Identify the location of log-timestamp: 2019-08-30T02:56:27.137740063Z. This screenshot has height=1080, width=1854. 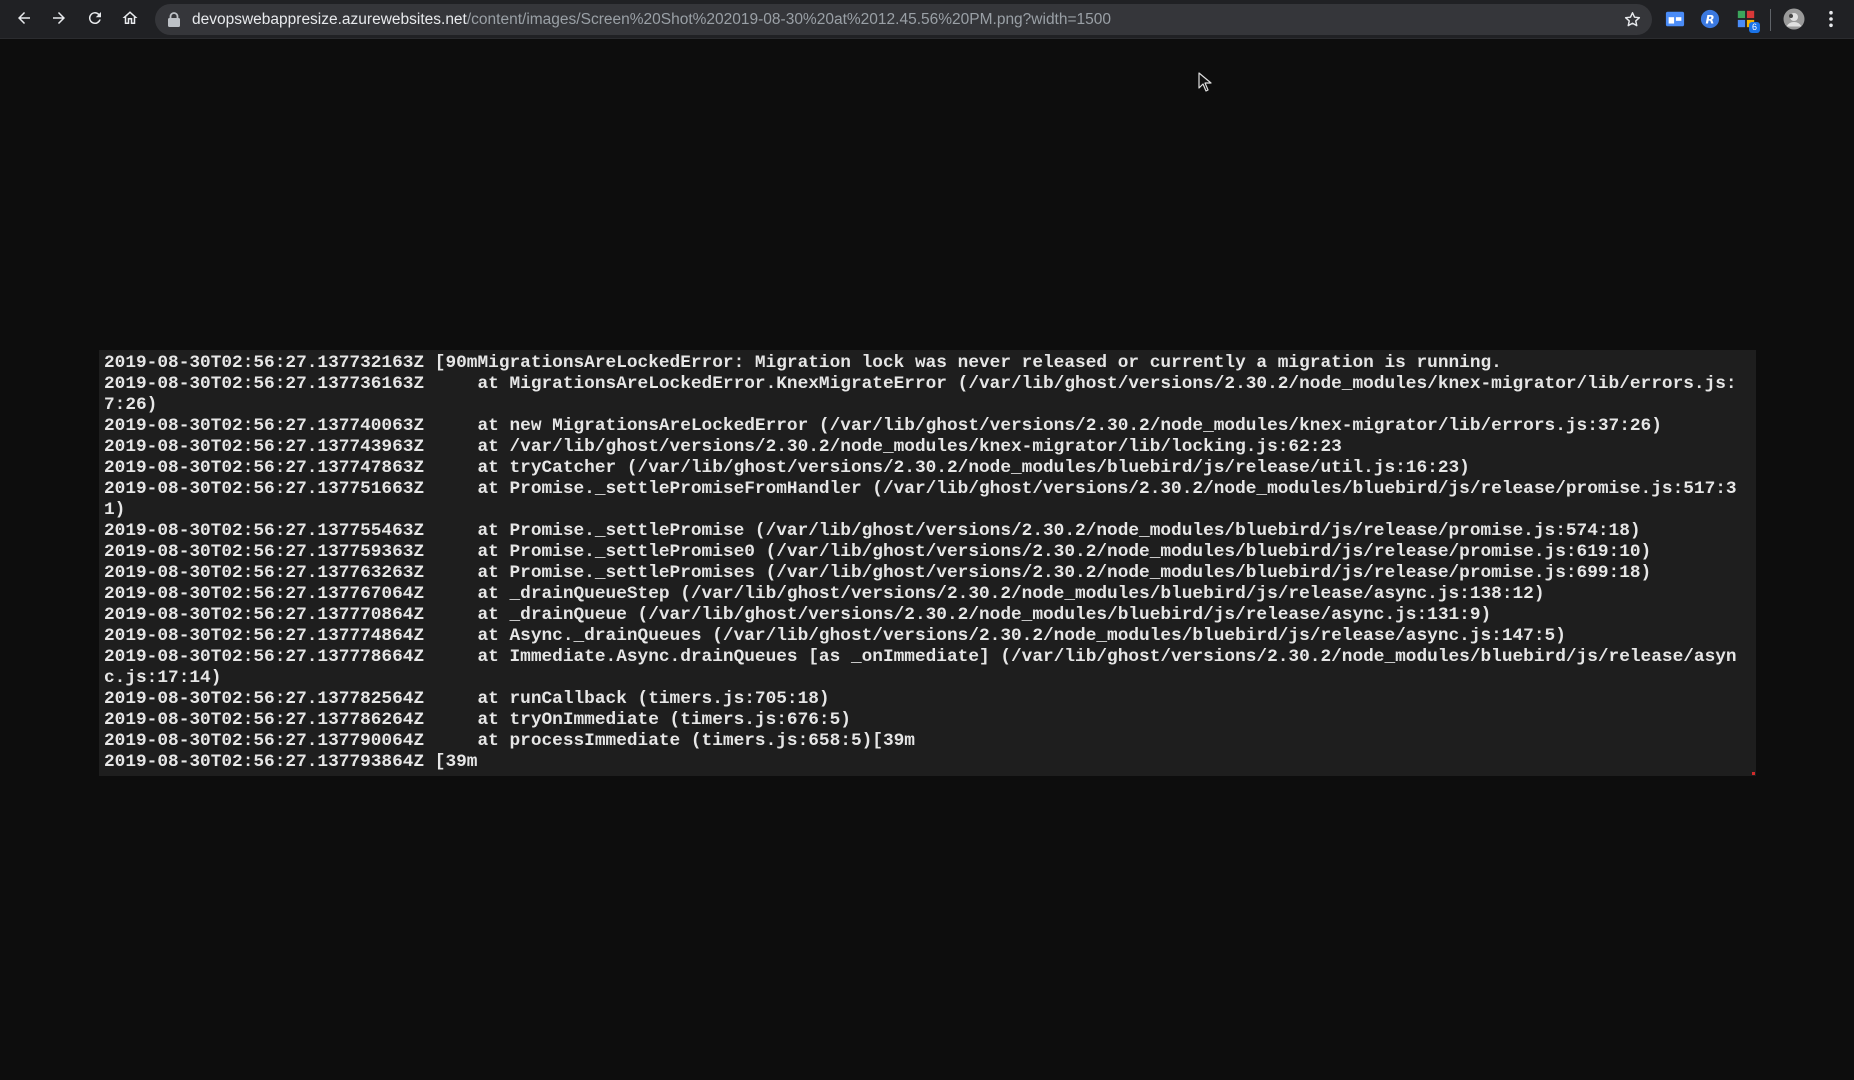
(264, 426).